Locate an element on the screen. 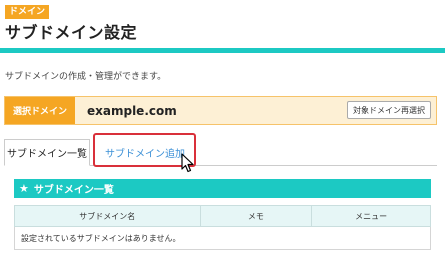  category-badge: ドメイン is located at coordinates (27, 12).